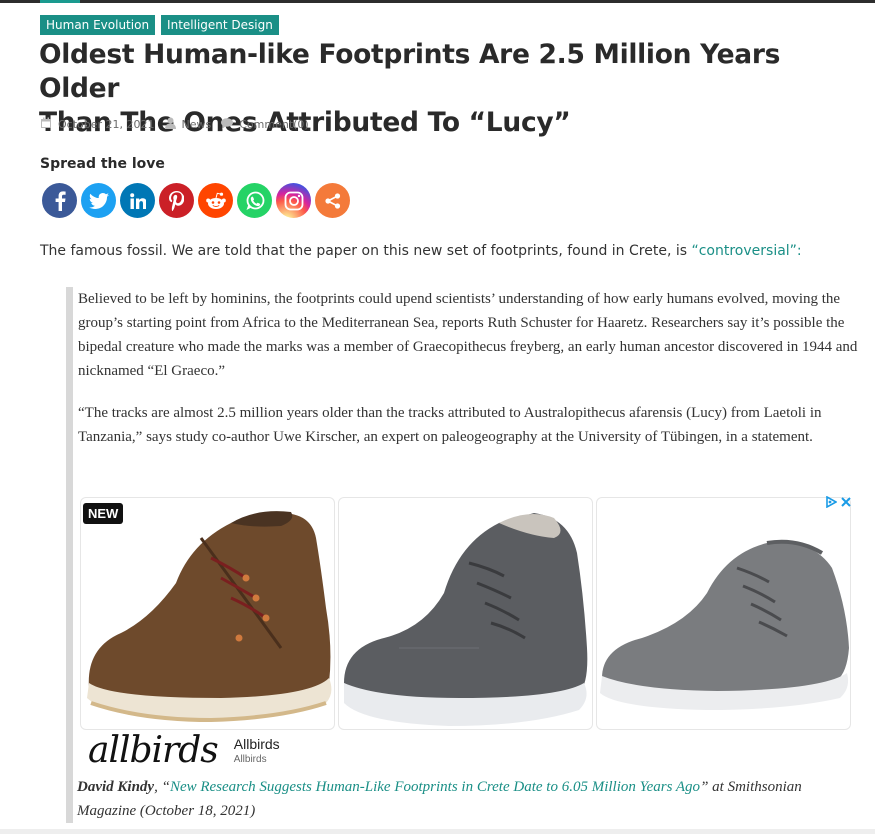 Image resolution: width=875 pixels, height=834 pixels. I want to click on meta-date: October 21, 2021, so click(97, 124).